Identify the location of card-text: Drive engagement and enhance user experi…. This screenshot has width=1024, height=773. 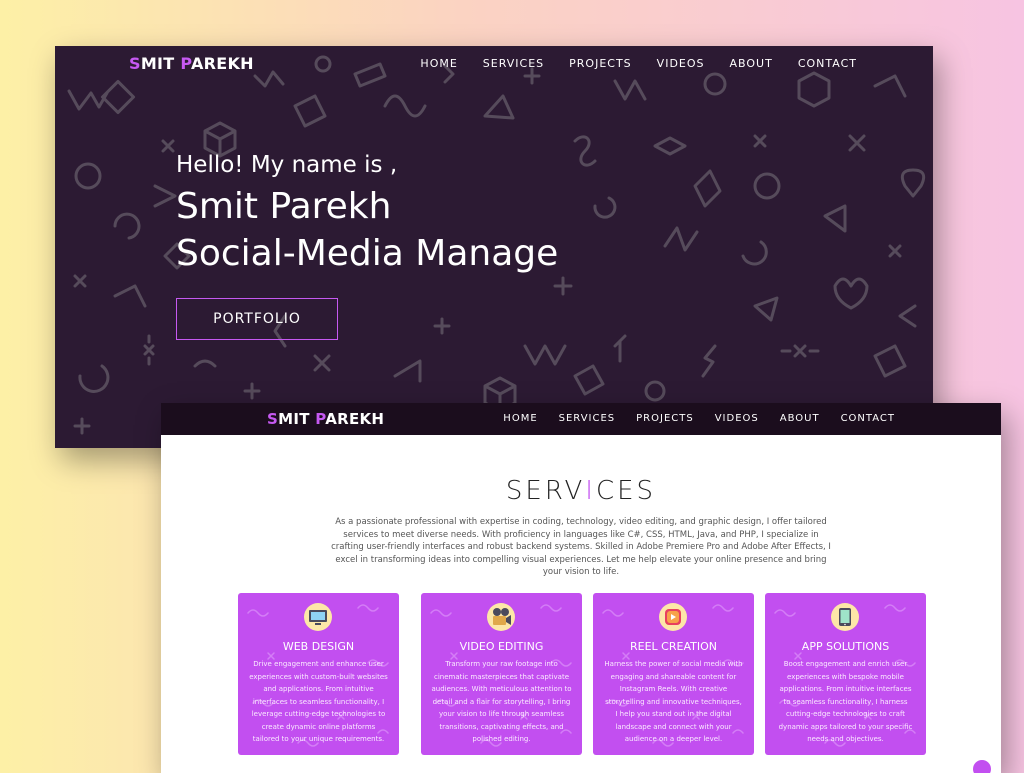
(318, 701).